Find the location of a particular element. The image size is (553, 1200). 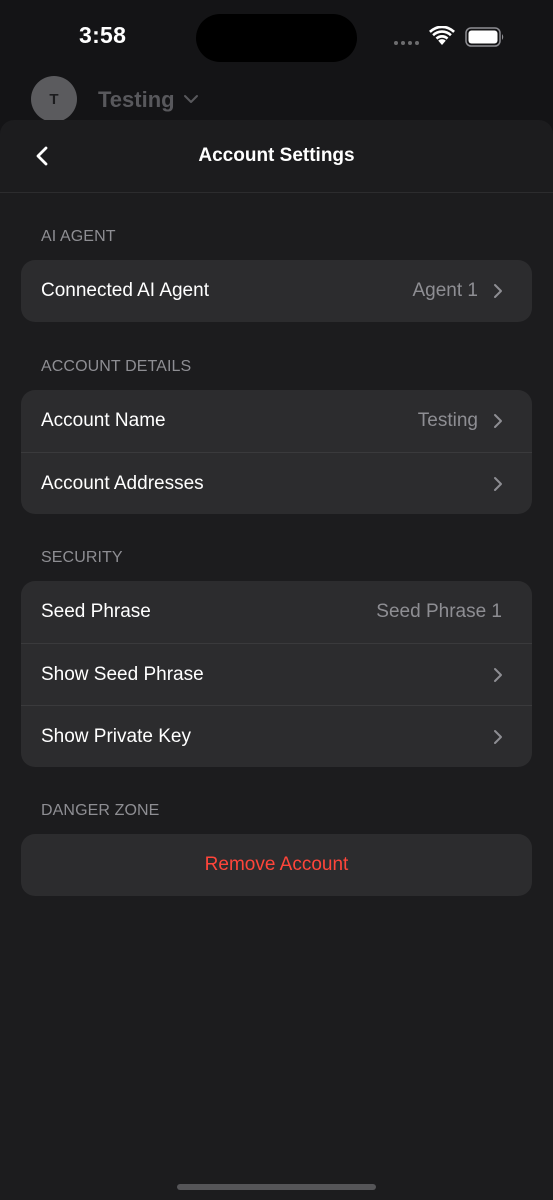

row-label: Seed Phrase is located at coordinates (96, 611).